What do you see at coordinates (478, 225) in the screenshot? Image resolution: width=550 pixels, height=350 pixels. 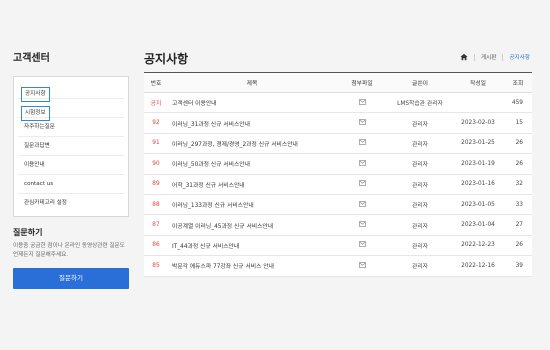 I see `row-date: 2023-01-04` at bounding box center [478, 225].